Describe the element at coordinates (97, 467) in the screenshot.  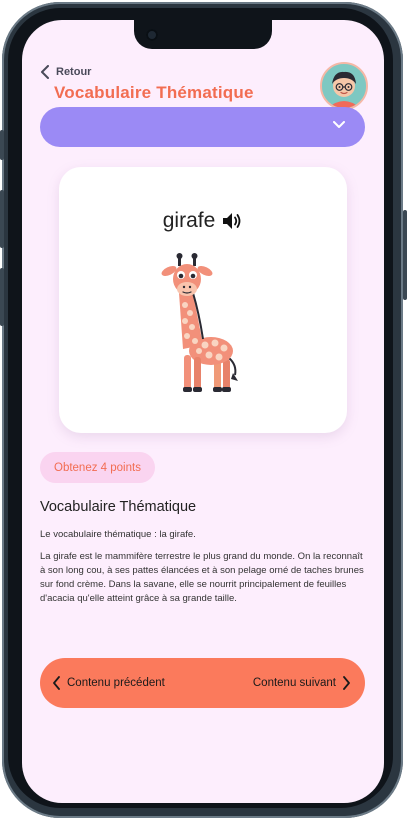
I see `points-badge: Obtenez 4 points` at that location.